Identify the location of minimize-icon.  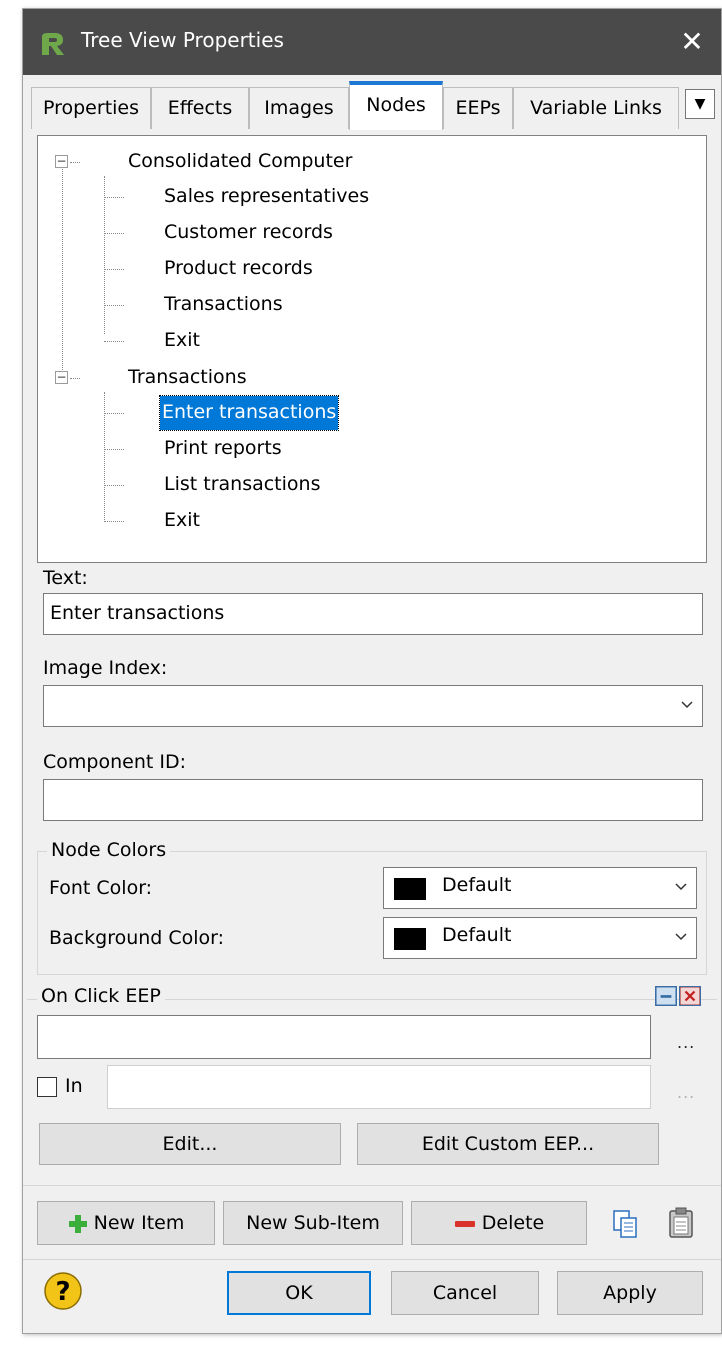
(666, 996).